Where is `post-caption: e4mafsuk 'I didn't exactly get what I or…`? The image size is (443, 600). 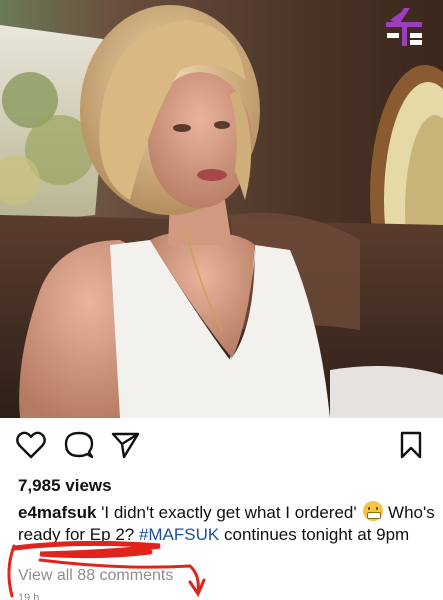
post-caption: e4mafsuk 'I didn't exactly get what I or… is located at coordinates (227, 523).